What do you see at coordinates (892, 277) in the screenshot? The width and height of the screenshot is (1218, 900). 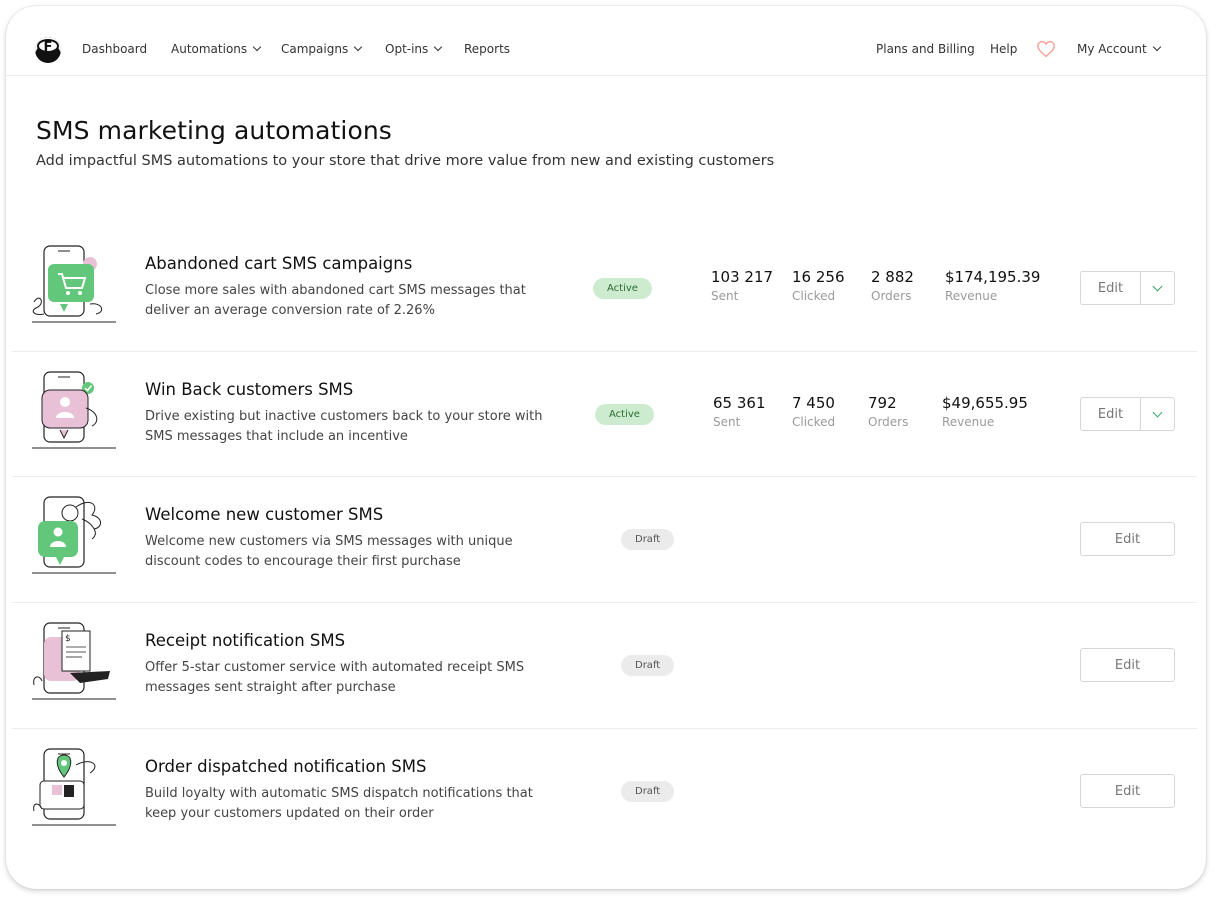 I see `stat-value: 2 882` at bounding box center [892, 277].